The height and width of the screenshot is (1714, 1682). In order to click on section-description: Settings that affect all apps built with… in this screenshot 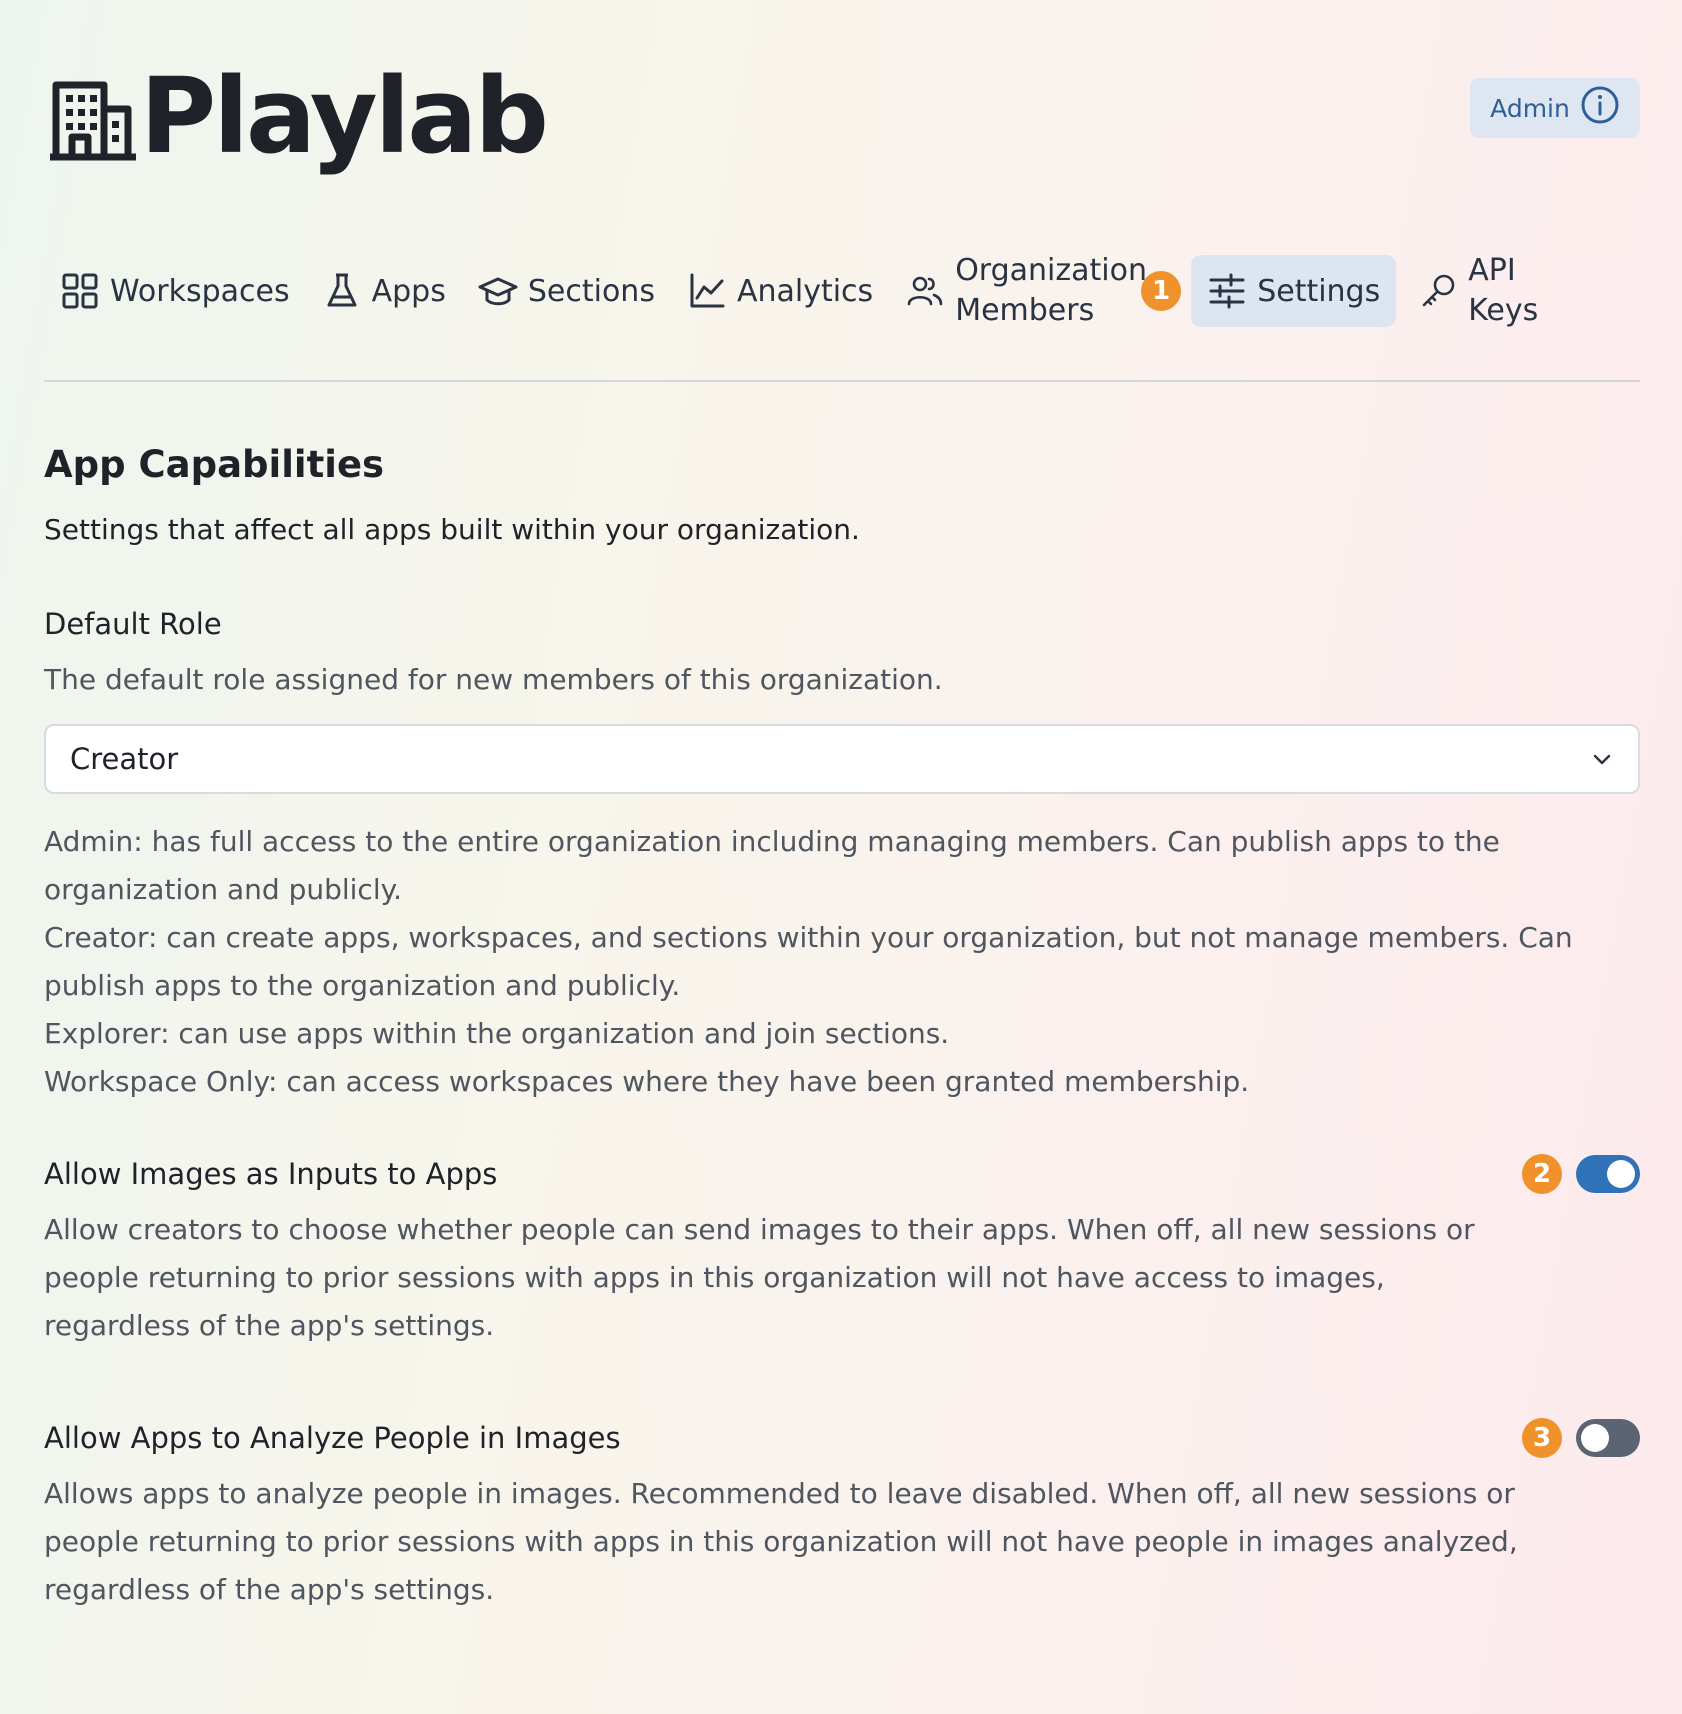, I will do `click(452, 529)`.